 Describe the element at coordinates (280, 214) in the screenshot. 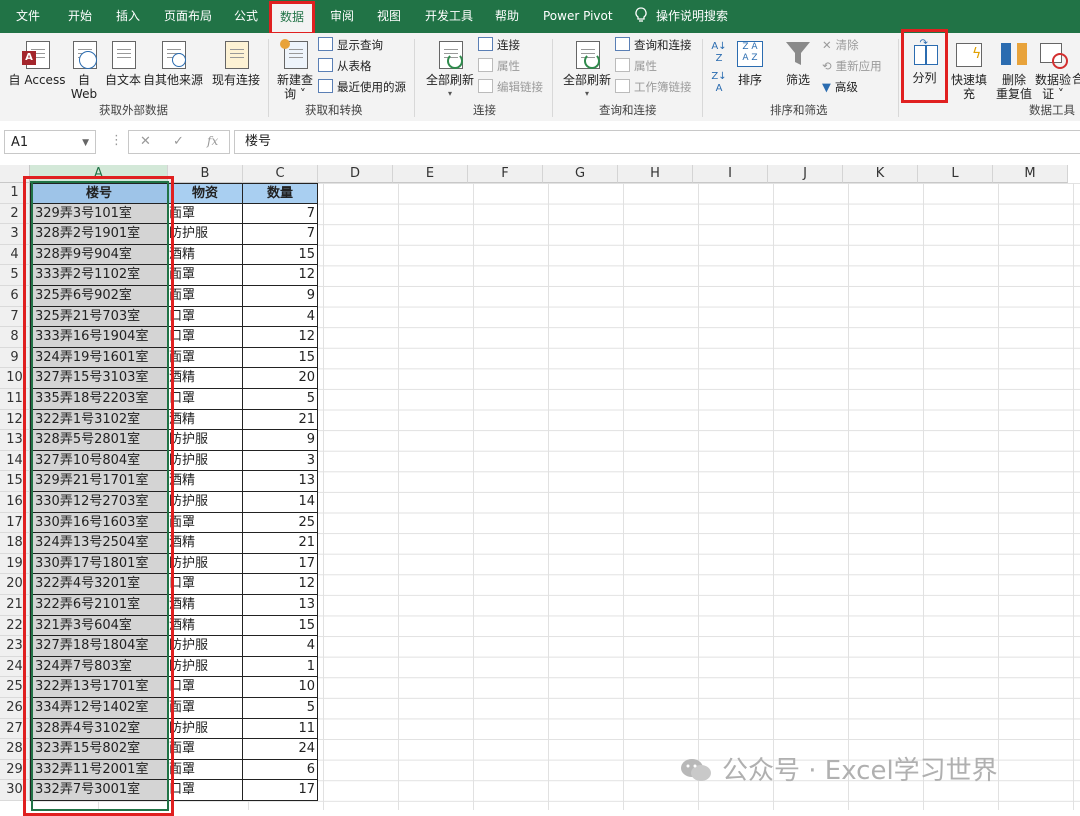

I see `cell-quantity: 7` at that location.